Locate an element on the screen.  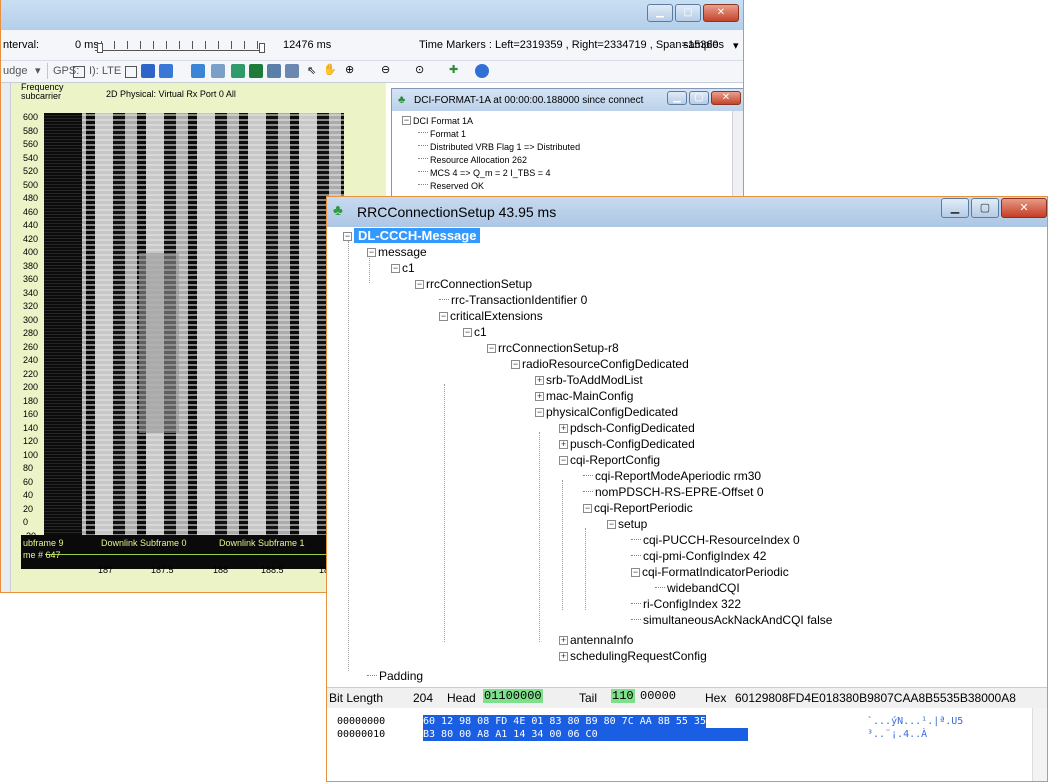
tree-node-criticalextensions: − criticalExtensions is located at coordinates (491, 316).